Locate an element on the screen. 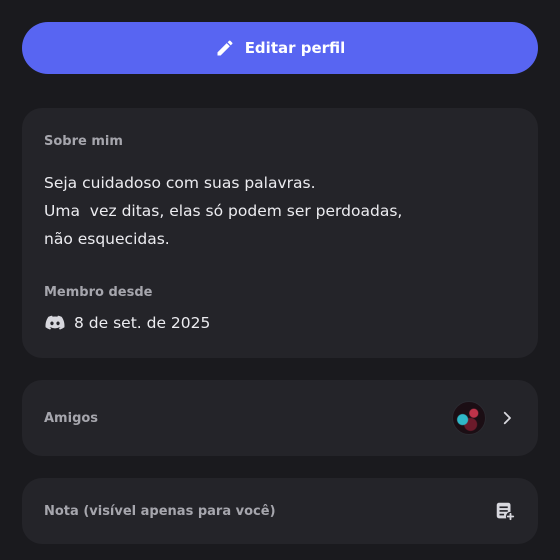 This screenshot has height=560, width=560. pencil-icon is located at coordinates (225, 48).